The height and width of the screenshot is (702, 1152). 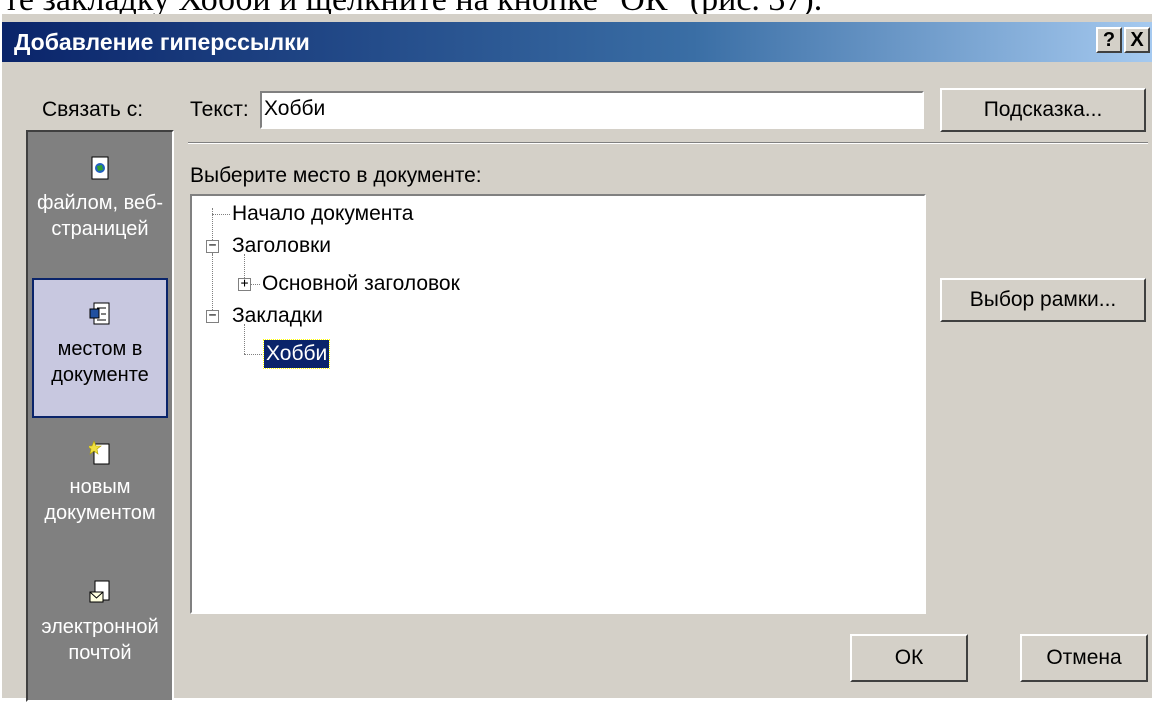 What do you see at coordinates (1137, 40) in the screenshot?
I see `close-button: X` at bounding box center [1137, 40].